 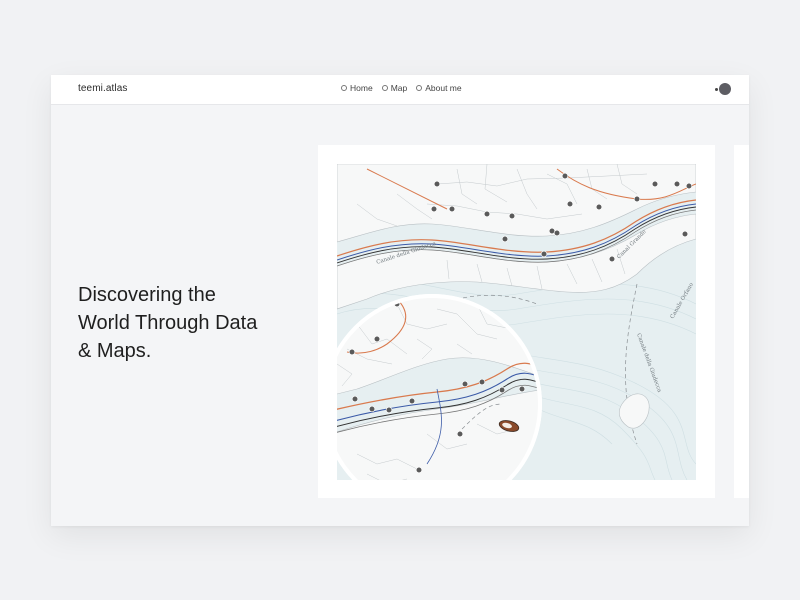 I want to click on nav-link-home: Home, so click(x=357, y=88).